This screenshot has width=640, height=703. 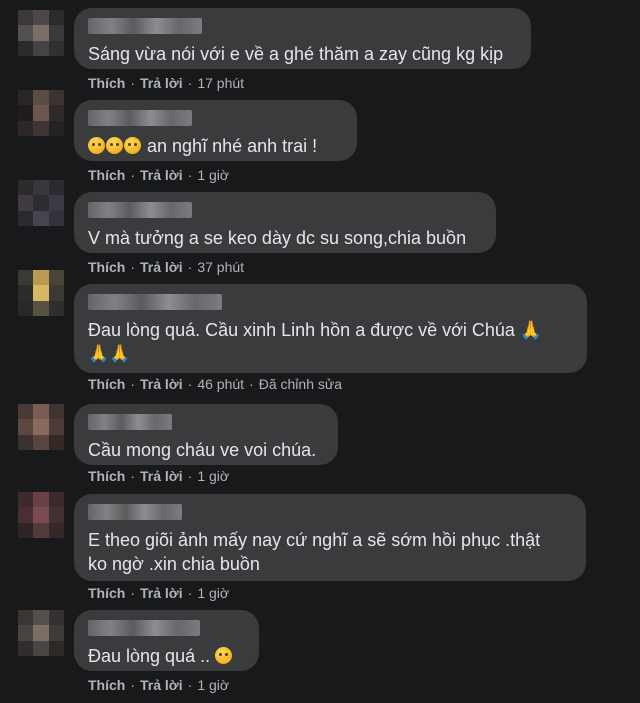 What do you see at coordinates (149, 656) in the screenshot?
I see `comment-text: Đau lòng quá ..` at bounding box center [149, 656].